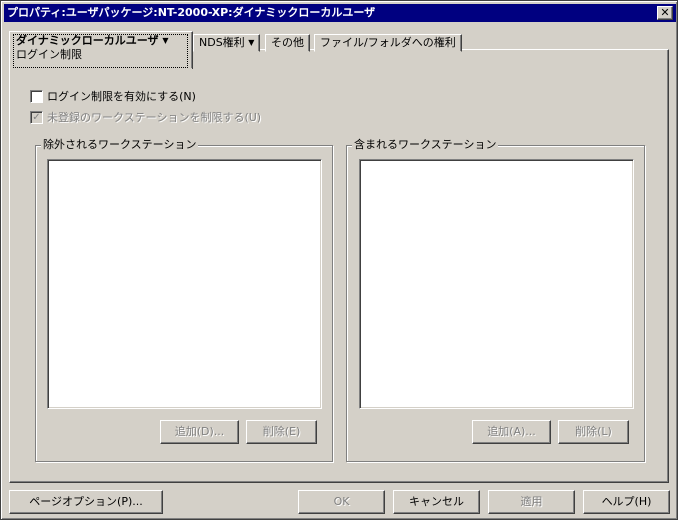 This screenshot has width=678, height=520. I want to click on close-icon: ✕, so click(665, 12).